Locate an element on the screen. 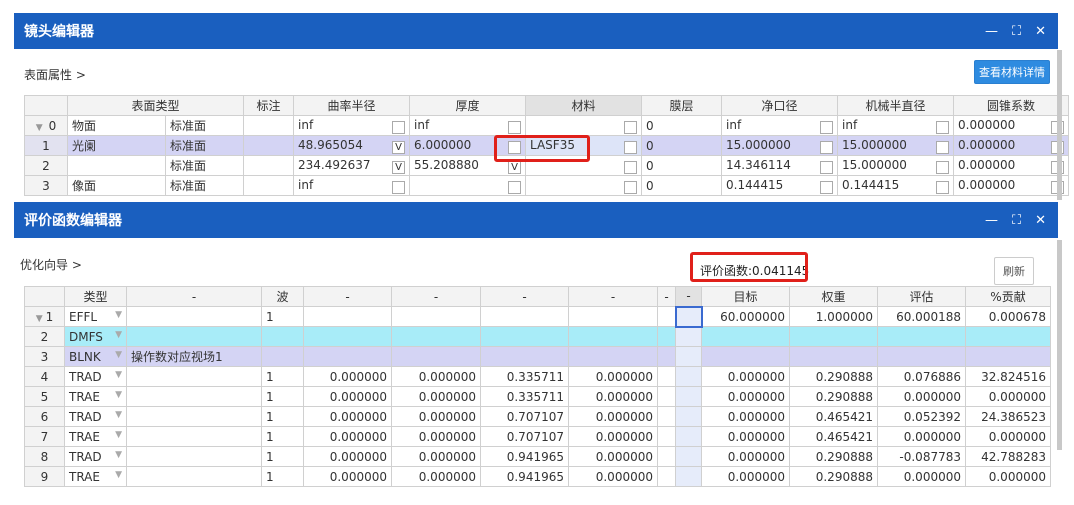 Image resolution: width=1074 pixels, height=505 pixels. param-cell: 0.941965 is located at coordinates (524, 476).